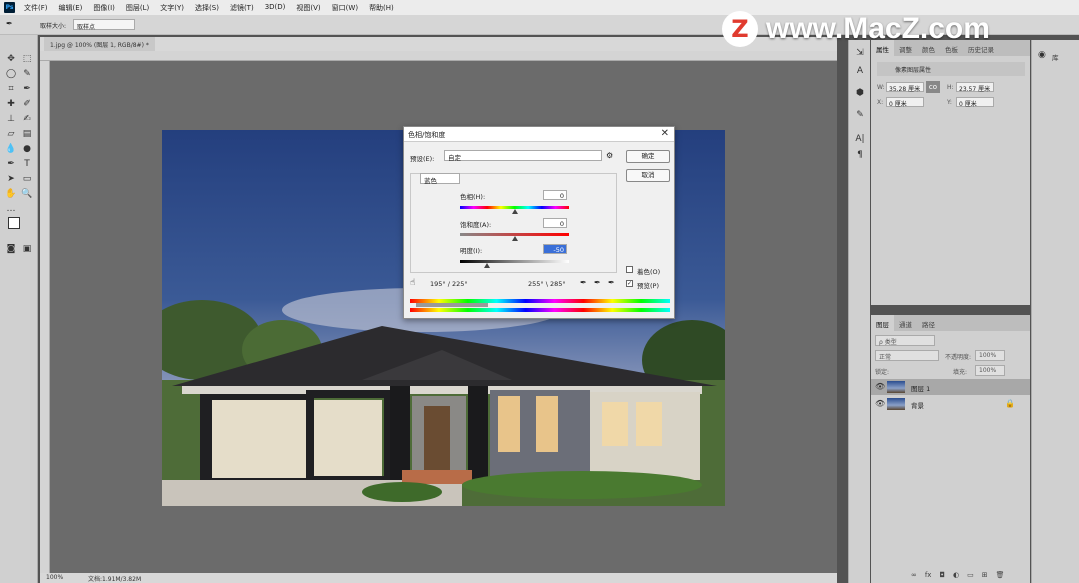 This screenshot has height=583, width=1079. What do you see at coordinates (860, 94) in the screenshot?
I see `3d-panel-icon: ⬢` at bounding box center [860, 94].